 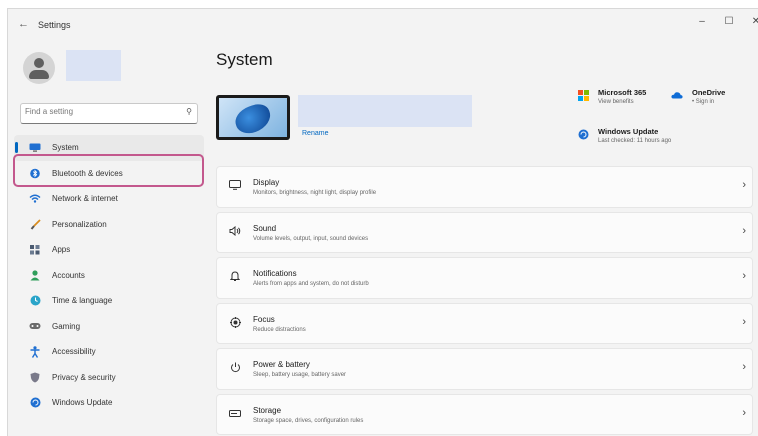 I want to click on row-title: Display, so click(x=266, y=182).